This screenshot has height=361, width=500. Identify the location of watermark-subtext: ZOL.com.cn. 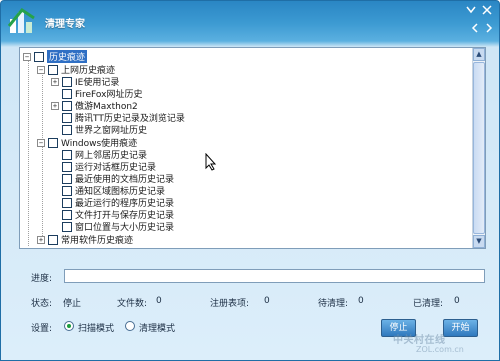
(440, 349).